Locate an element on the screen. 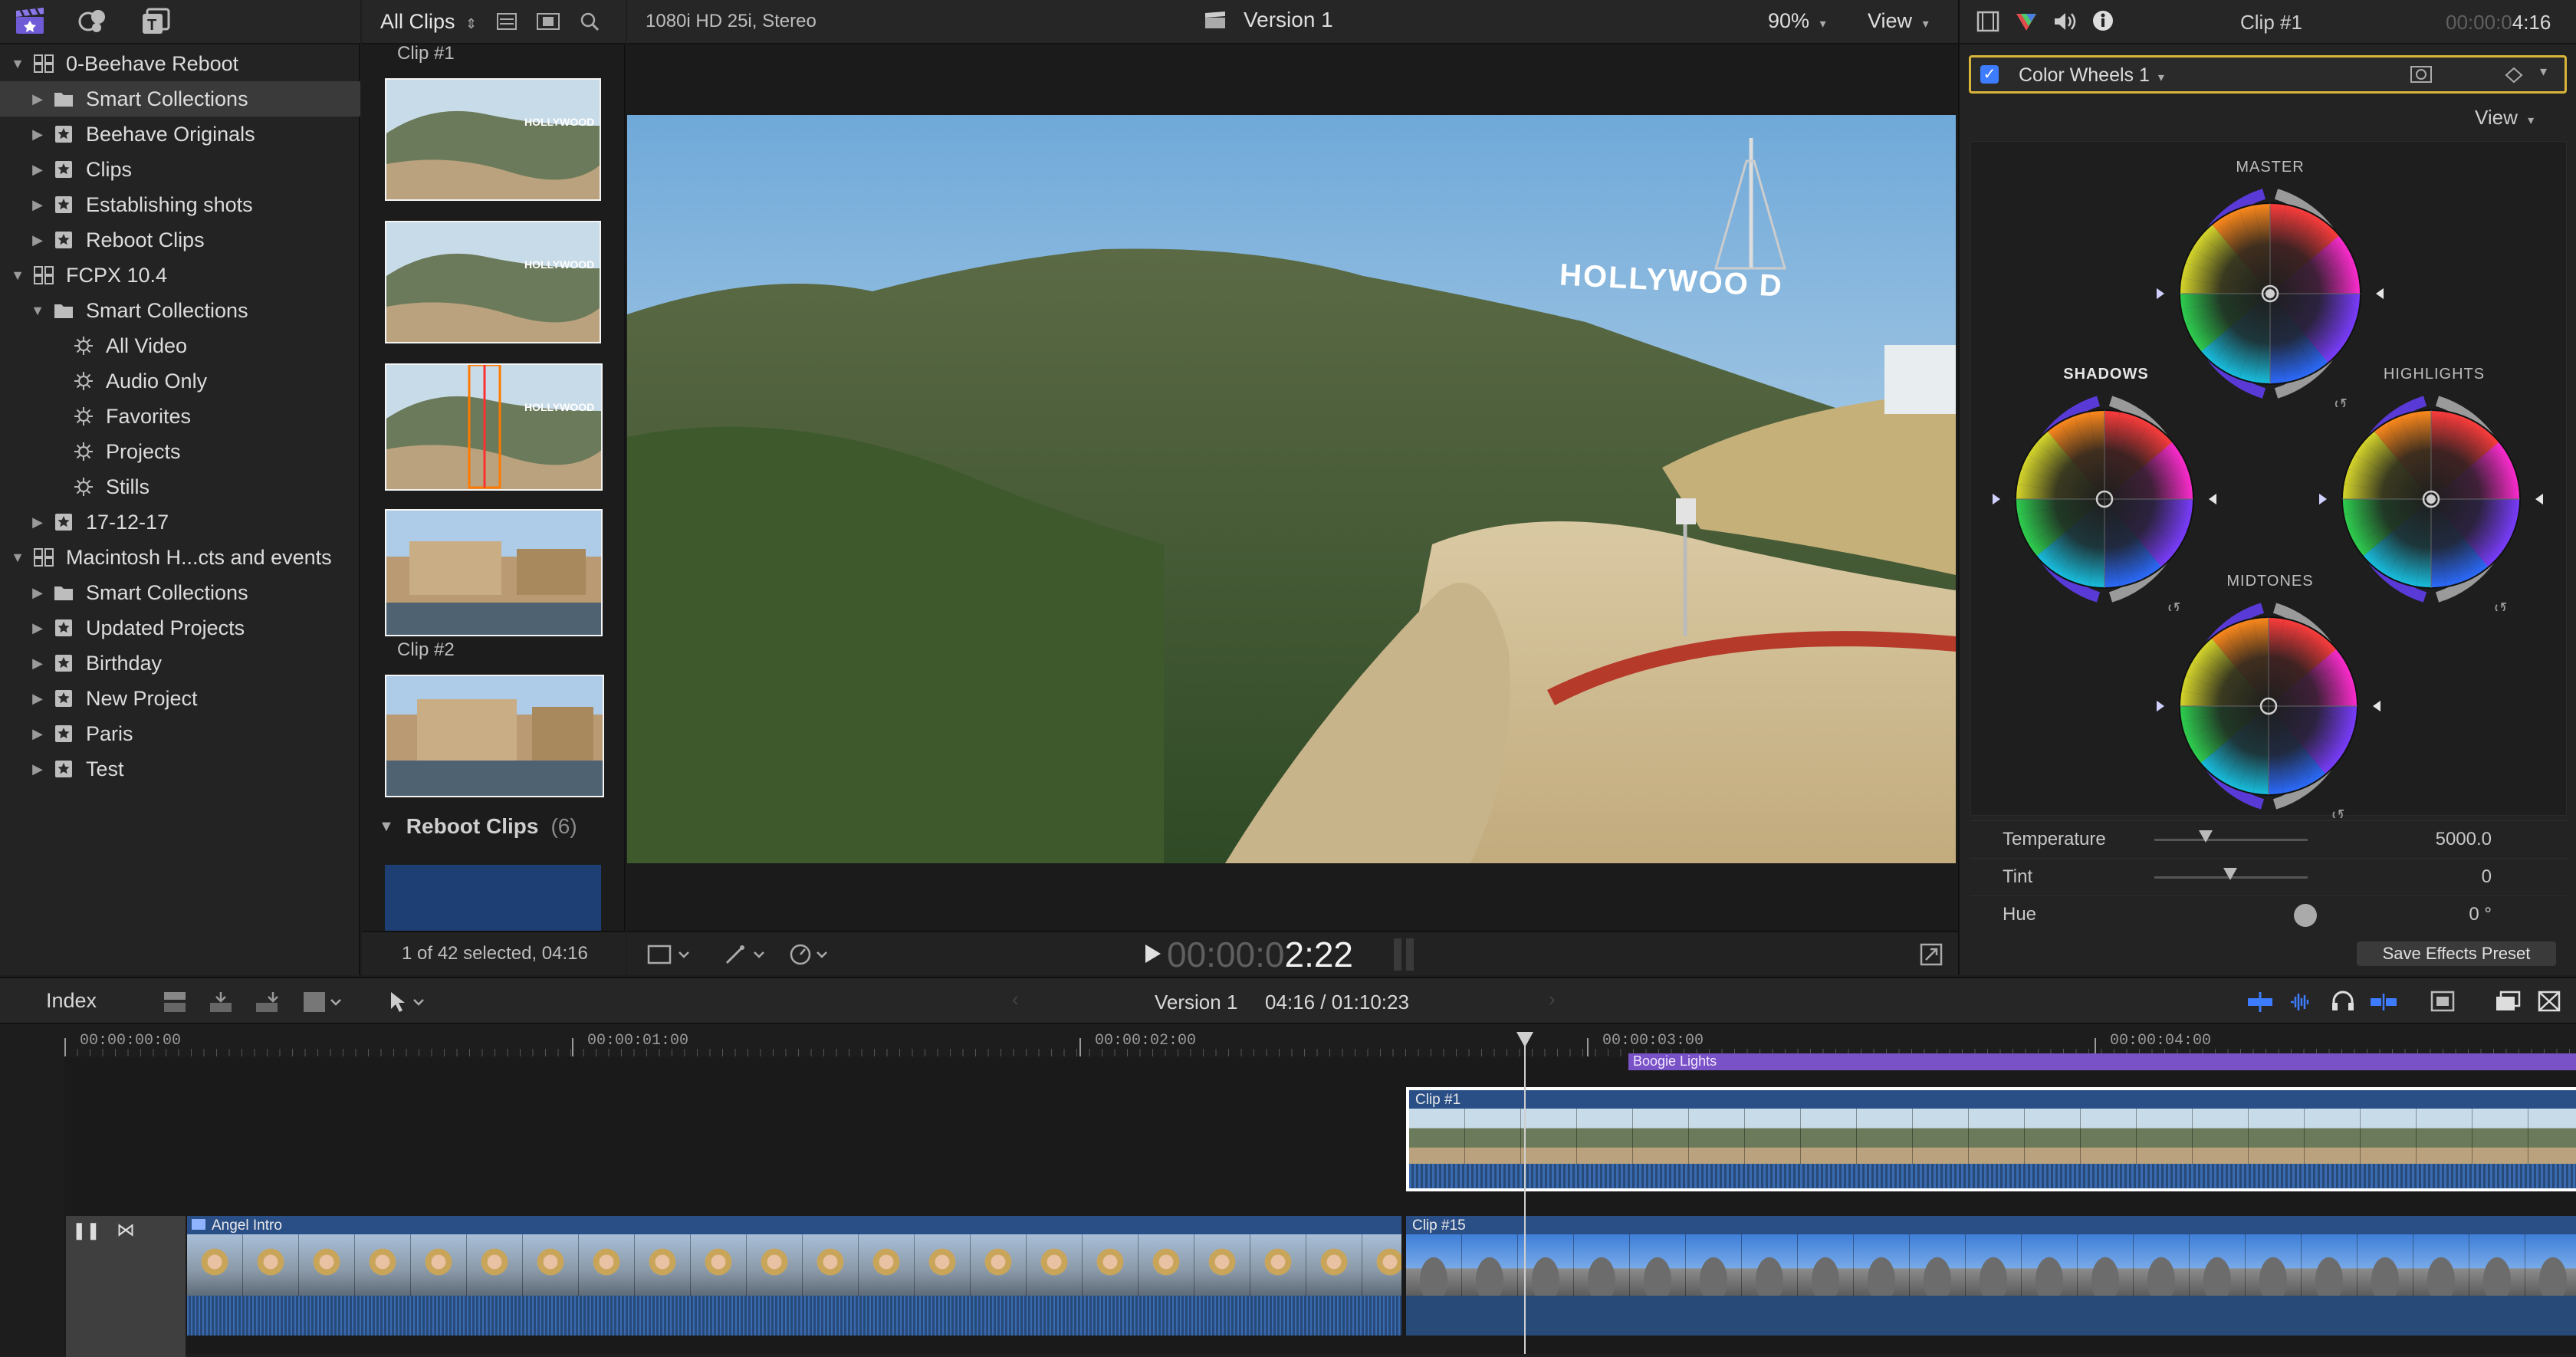  hue-dial is located at coordinates (2306, 916).